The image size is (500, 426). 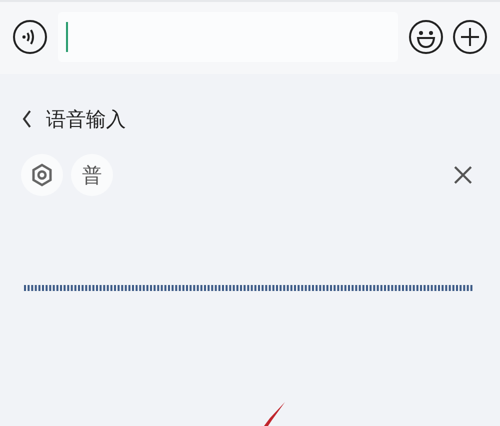 I want to click on message-input, so click(x=228, y=37).